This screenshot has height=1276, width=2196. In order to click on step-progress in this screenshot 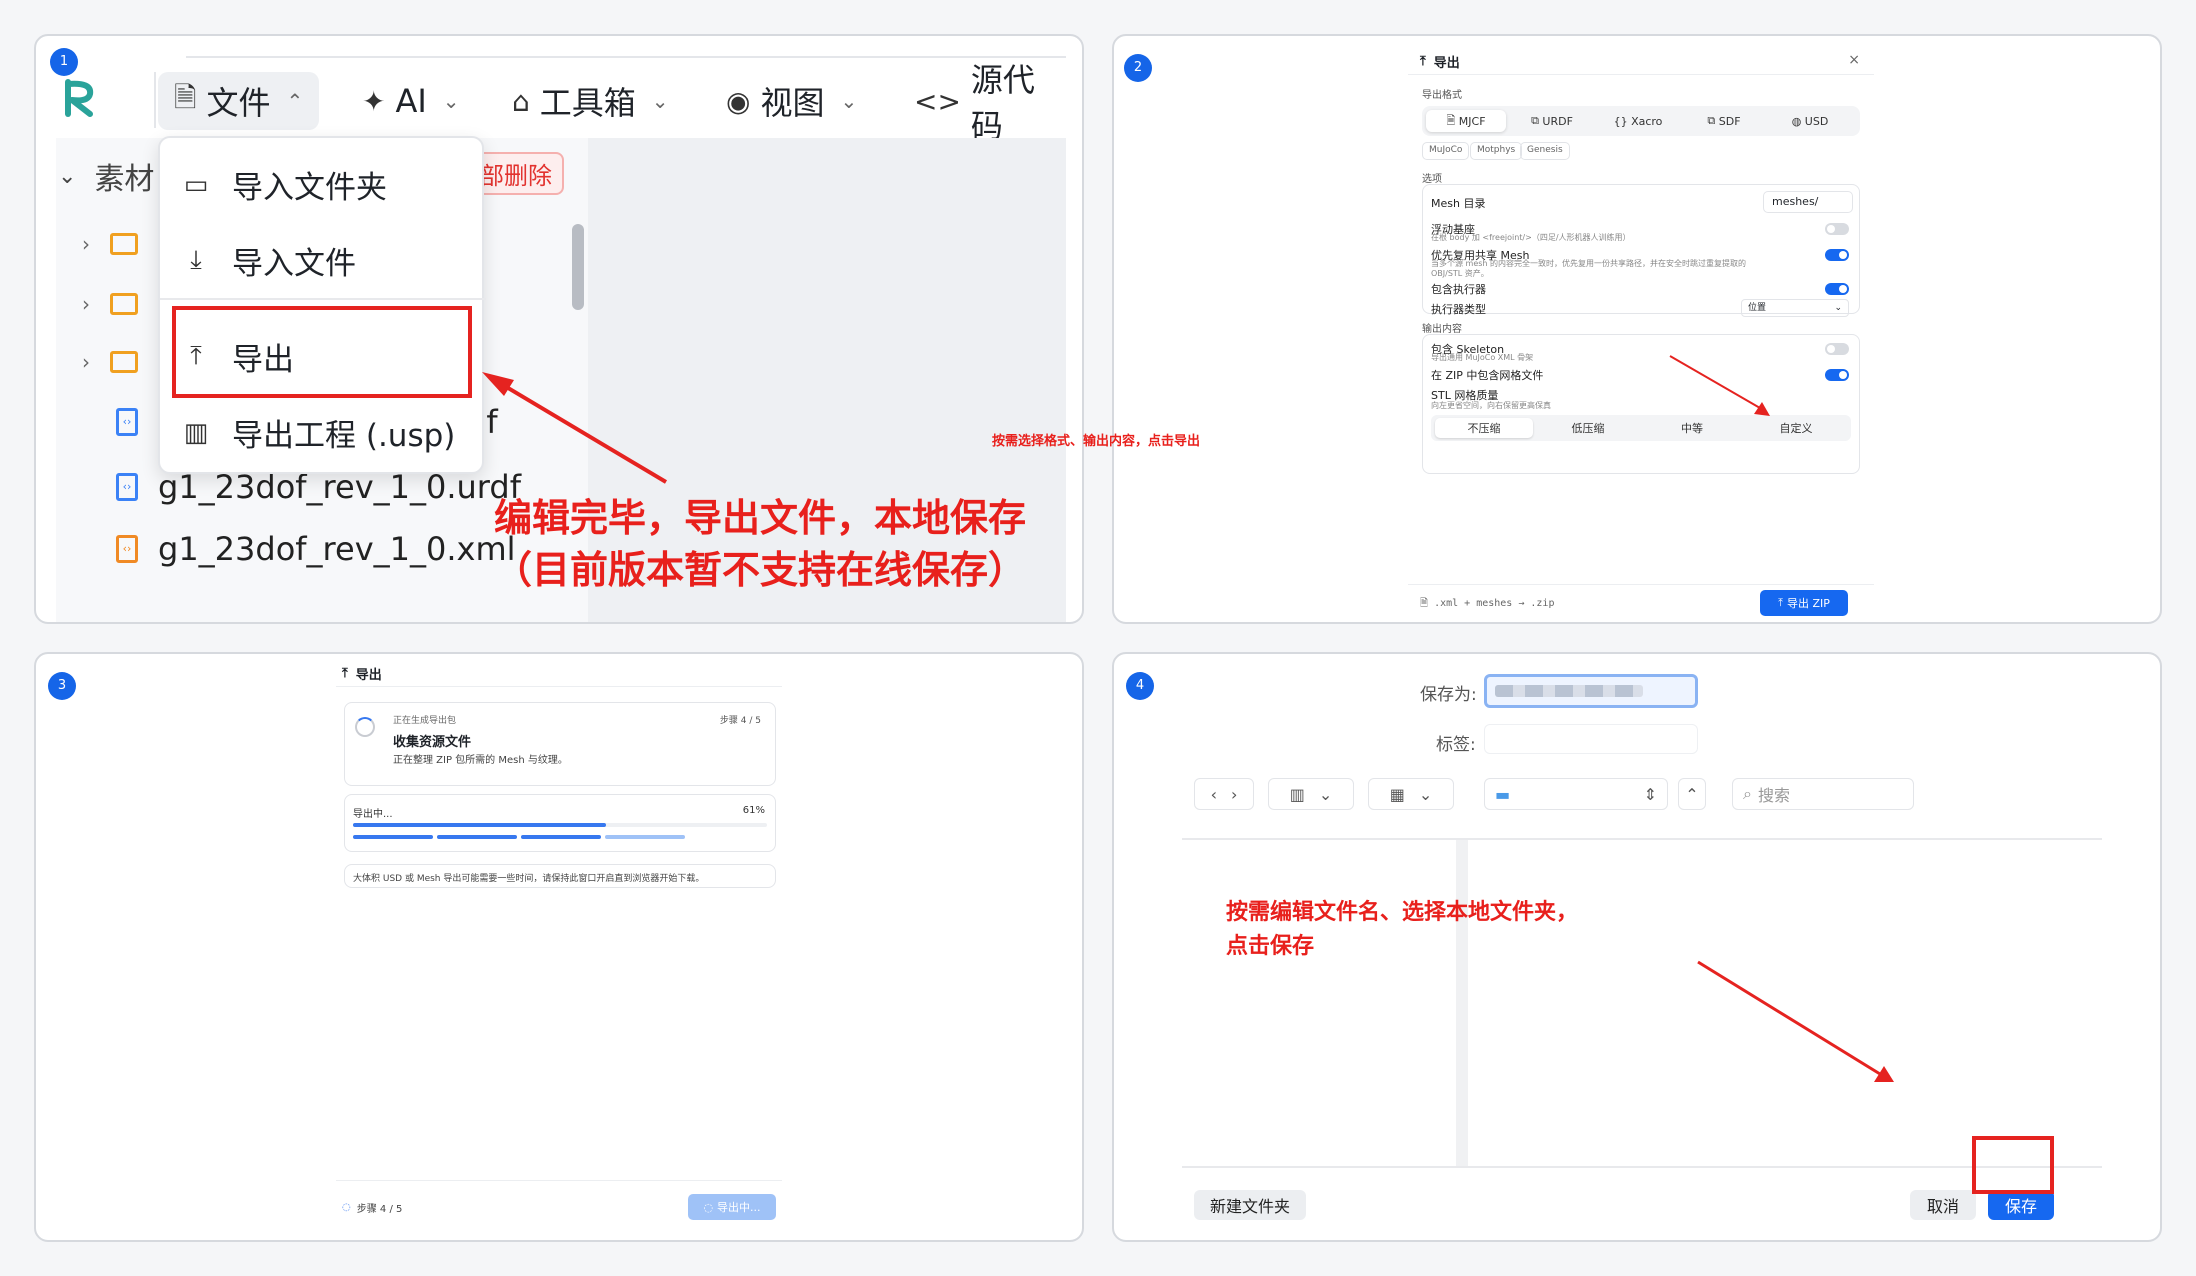, I will do `click(560, 837)`.